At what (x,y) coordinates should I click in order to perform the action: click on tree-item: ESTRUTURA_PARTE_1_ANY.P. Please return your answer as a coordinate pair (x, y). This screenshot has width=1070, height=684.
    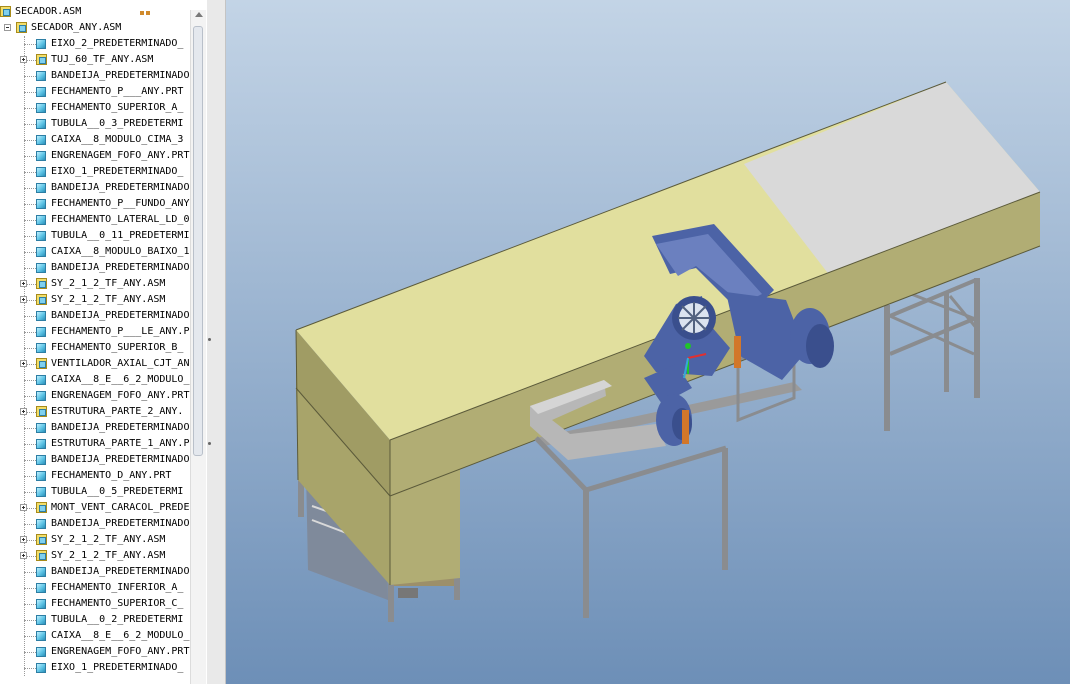
    Looking at the image, I should click on (95, 444).